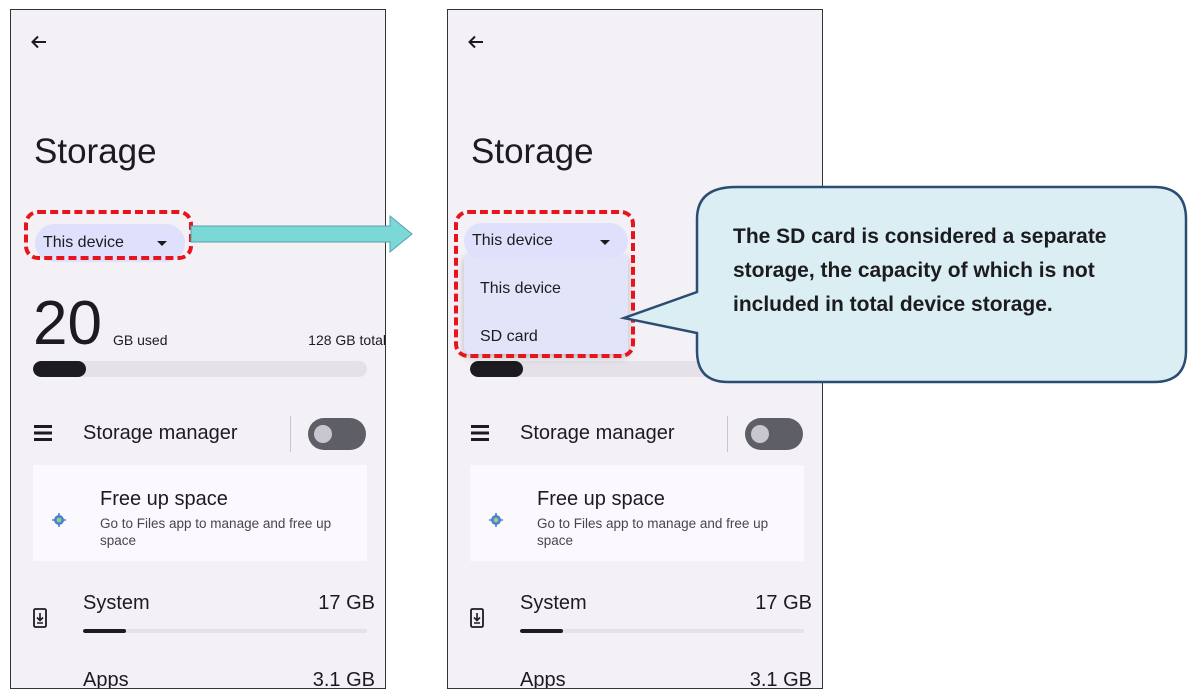  Describe the element at coordinates (301, 234) in the screenshot. I see `pointer-arrow` at that location.